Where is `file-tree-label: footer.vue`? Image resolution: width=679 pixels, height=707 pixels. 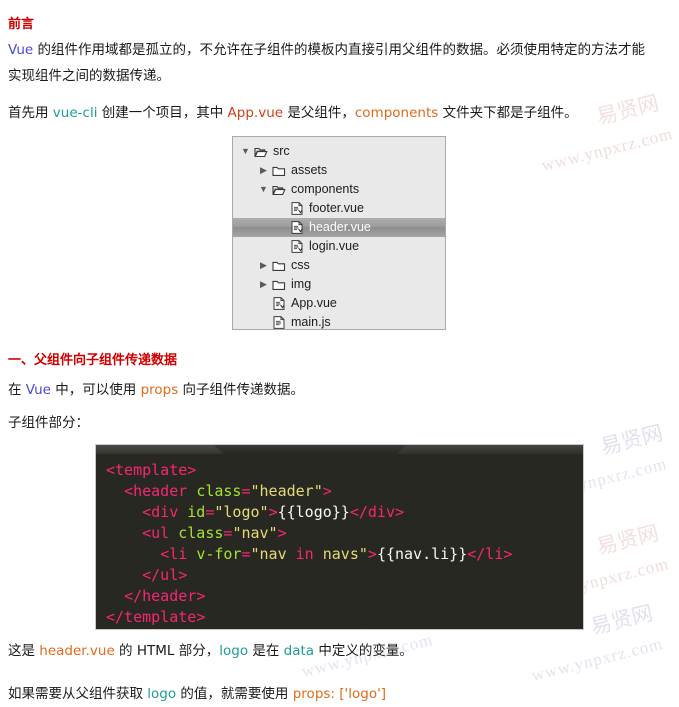 file-tree-label: footer.vue is located at coordinates (336, 208).